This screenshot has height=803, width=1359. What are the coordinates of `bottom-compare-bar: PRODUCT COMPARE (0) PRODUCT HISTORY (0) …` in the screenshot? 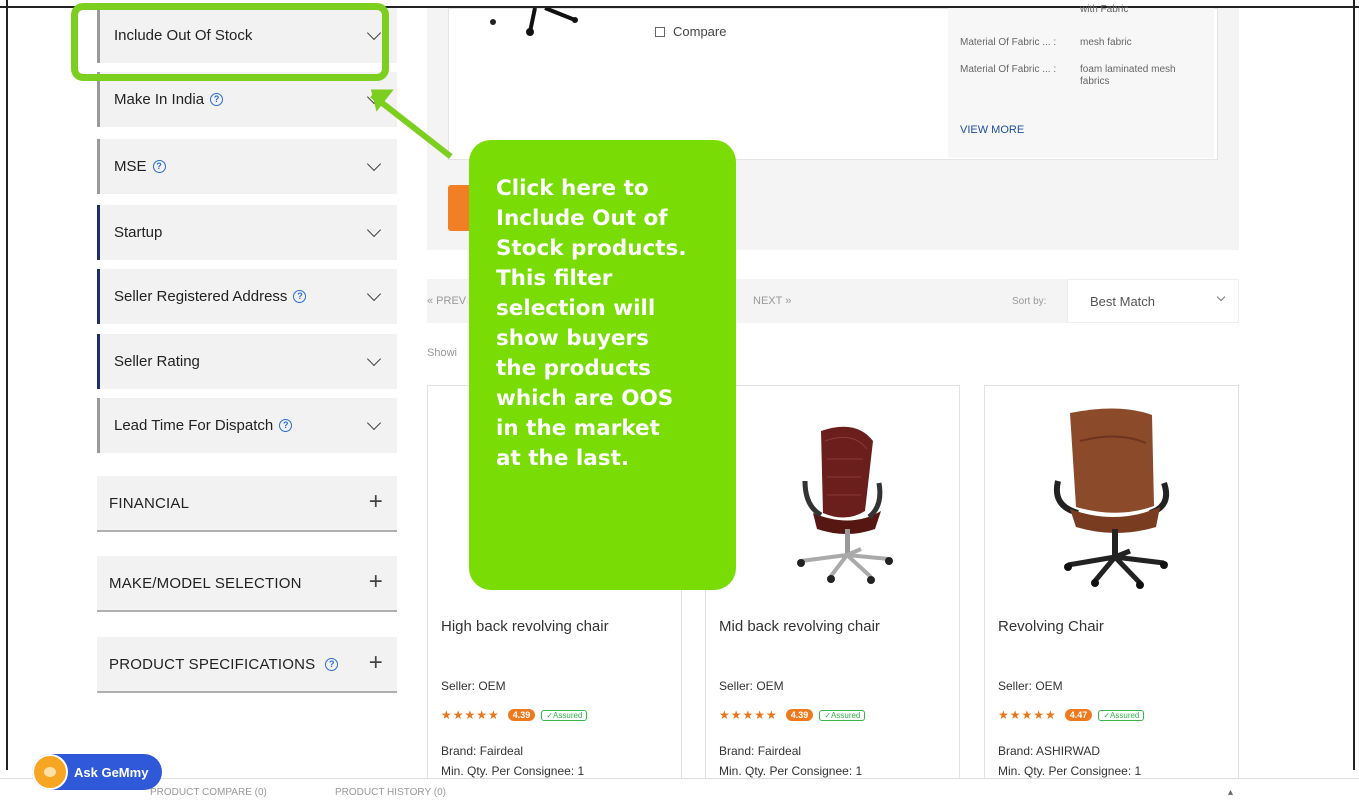 It's located at (679, 790).